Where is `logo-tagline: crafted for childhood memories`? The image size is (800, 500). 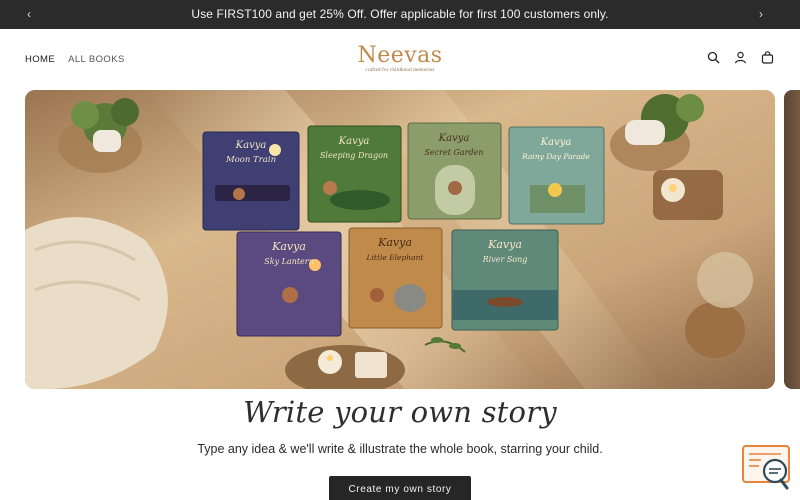 logo-tagline: crafted for childhood memories is located at coordinates (400, 70).